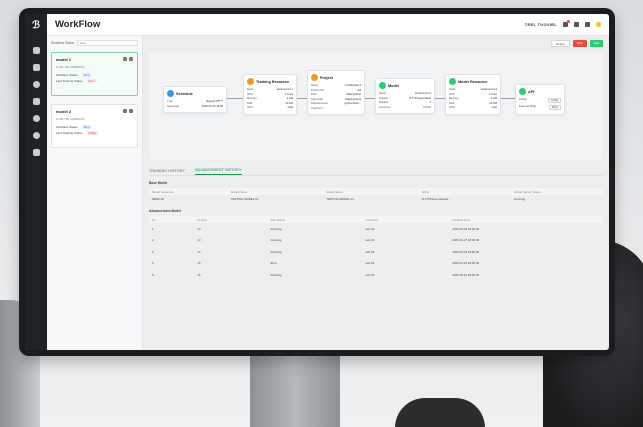 The width and height of the screenshot is (643, 427). What do you see at coordinates (376, 263) in the screenshot?
I see `table-row: 4 v6 Error test 04 2025-01-15 18:00:00` at bounding box center [376, 263].